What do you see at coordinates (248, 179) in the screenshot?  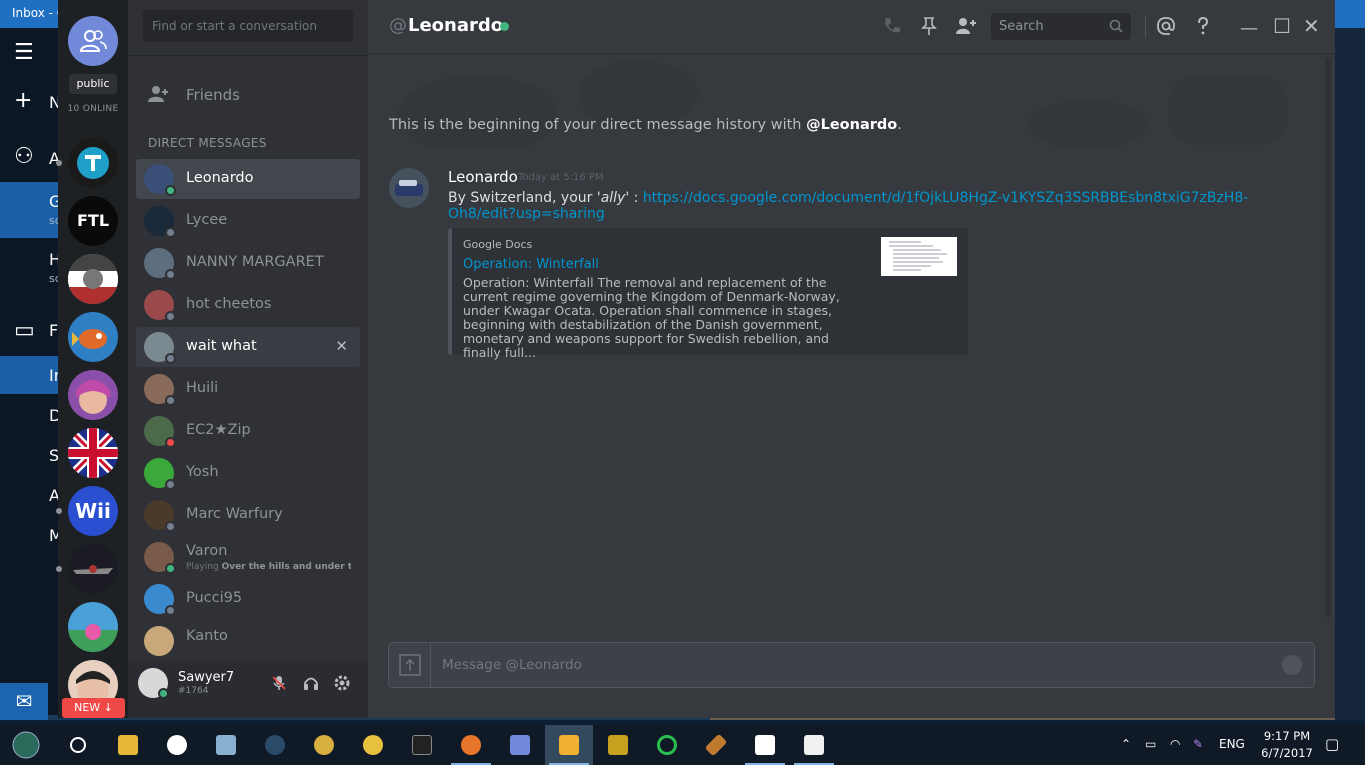 I see `dm-item-leonardo: Leonardo` at bounding box center [248, 179].